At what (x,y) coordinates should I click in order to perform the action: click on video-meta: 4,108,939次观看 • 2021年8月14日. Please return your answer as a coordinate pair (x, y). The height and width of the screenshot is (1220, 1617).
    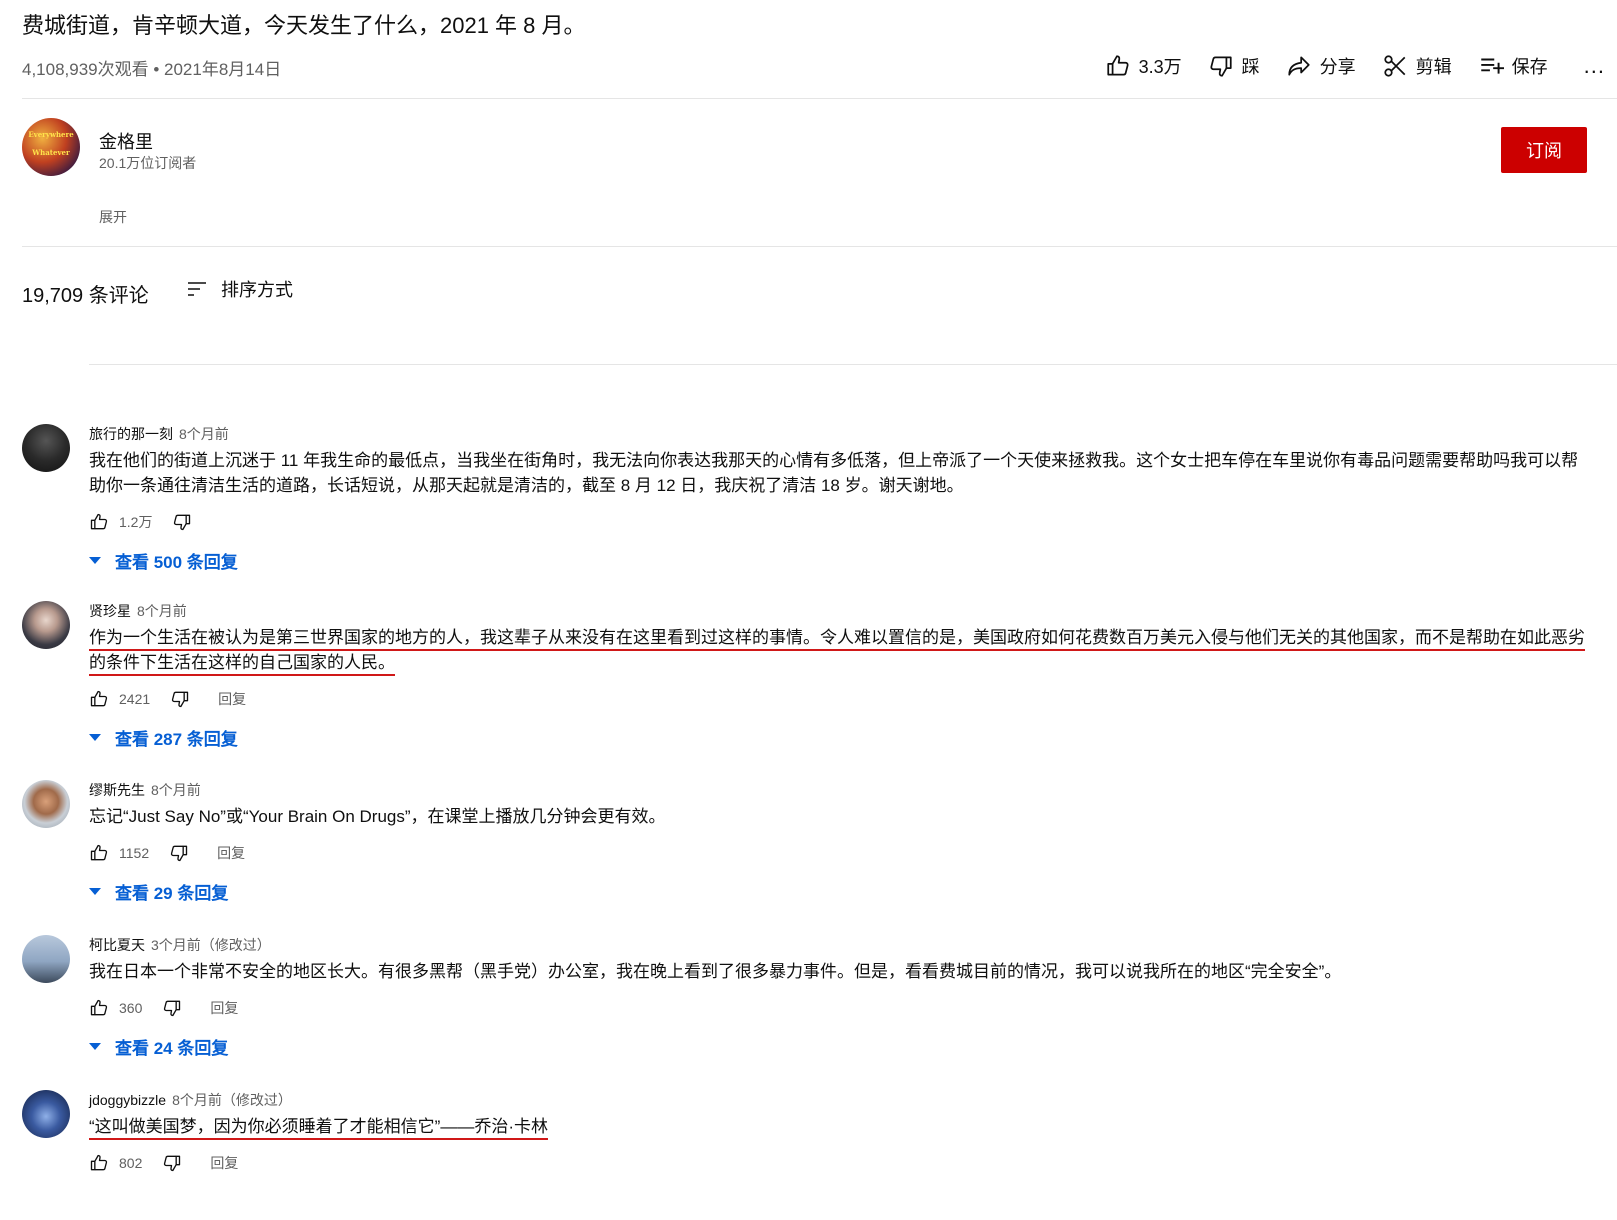
    Looking at the image, I should click on (152, 69).